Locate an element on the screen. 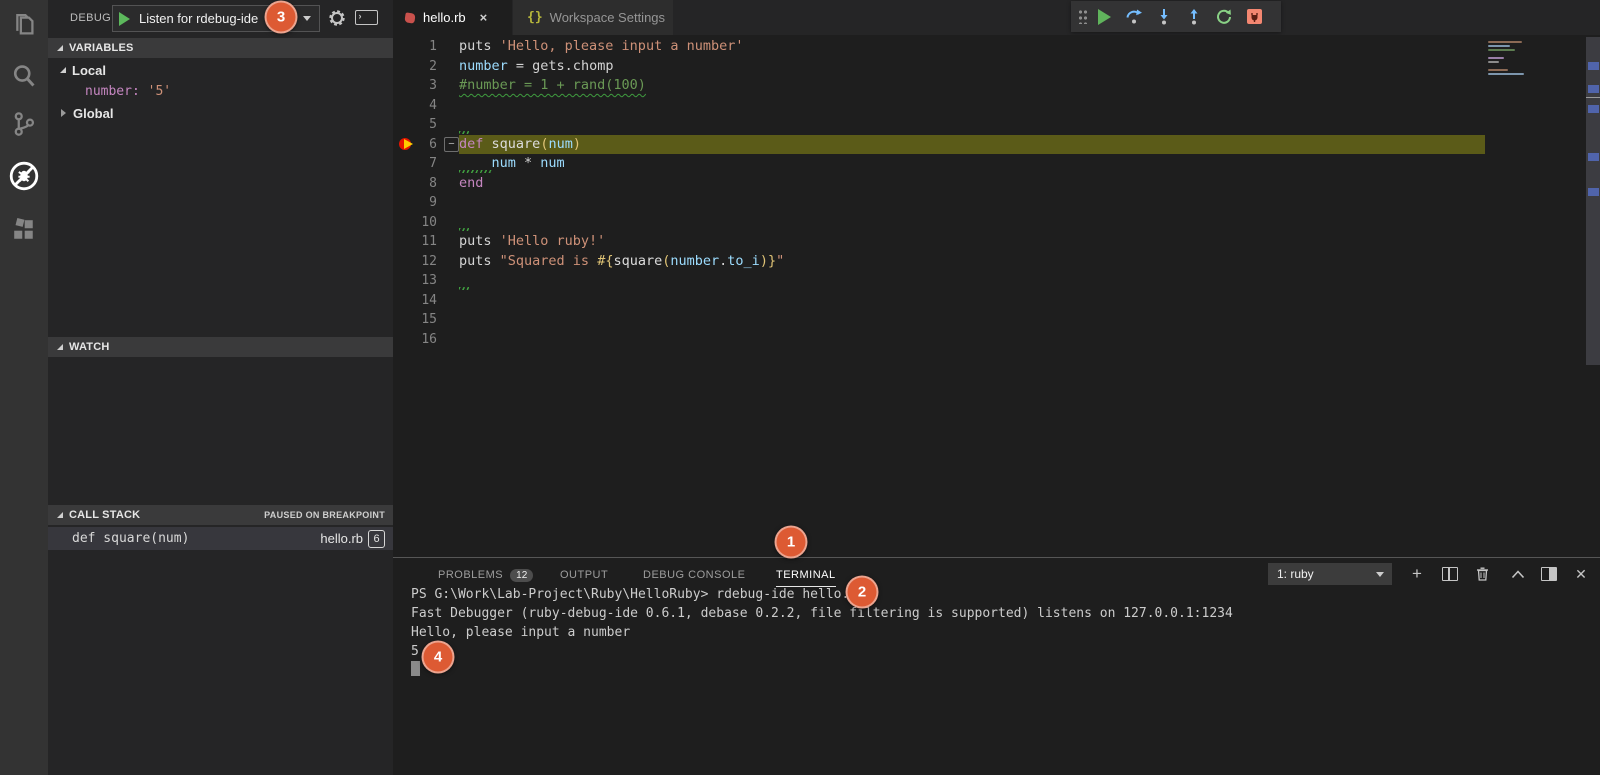 This screenshot has width=1600, height=775. ruby-file-icon is located at coordinates (410, 17).